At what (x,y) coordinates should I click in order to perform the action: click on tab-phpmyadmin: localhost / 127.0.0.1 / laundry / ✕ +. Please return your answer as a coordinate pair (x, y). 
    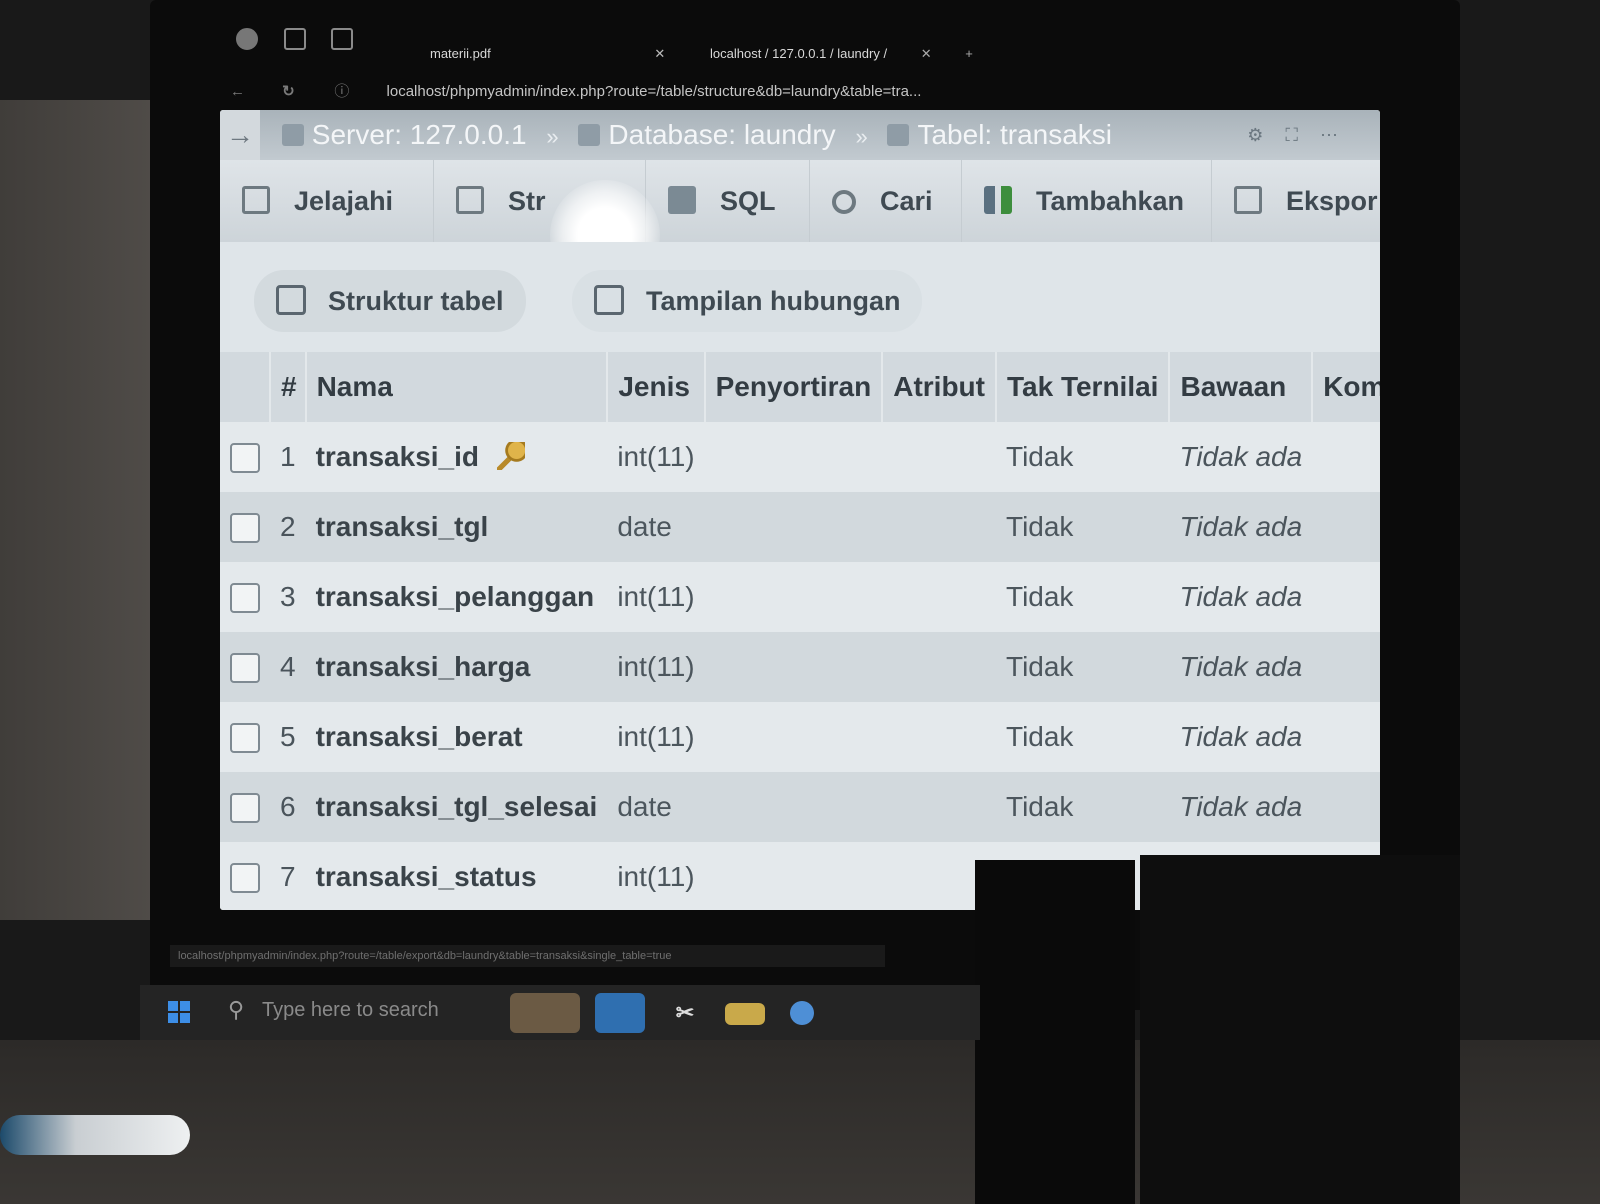
    Looking at the image, I should click on (841, 54).